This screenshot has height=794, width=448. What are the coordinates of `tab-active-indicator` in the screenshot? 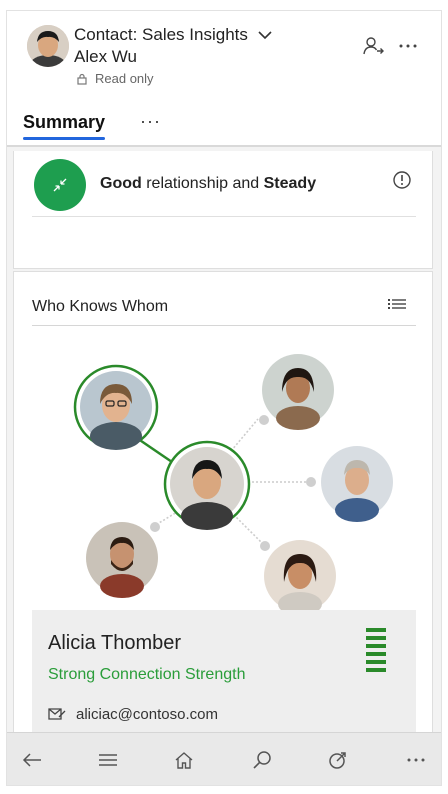 It's located at (64, 138).